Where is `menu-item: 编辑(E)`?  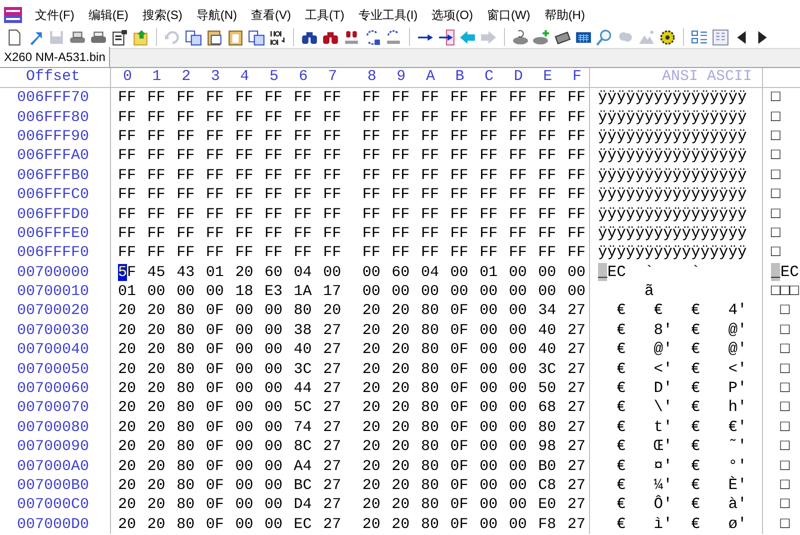 menu-item: 编辑(E) is located at coordinates (108, 15).